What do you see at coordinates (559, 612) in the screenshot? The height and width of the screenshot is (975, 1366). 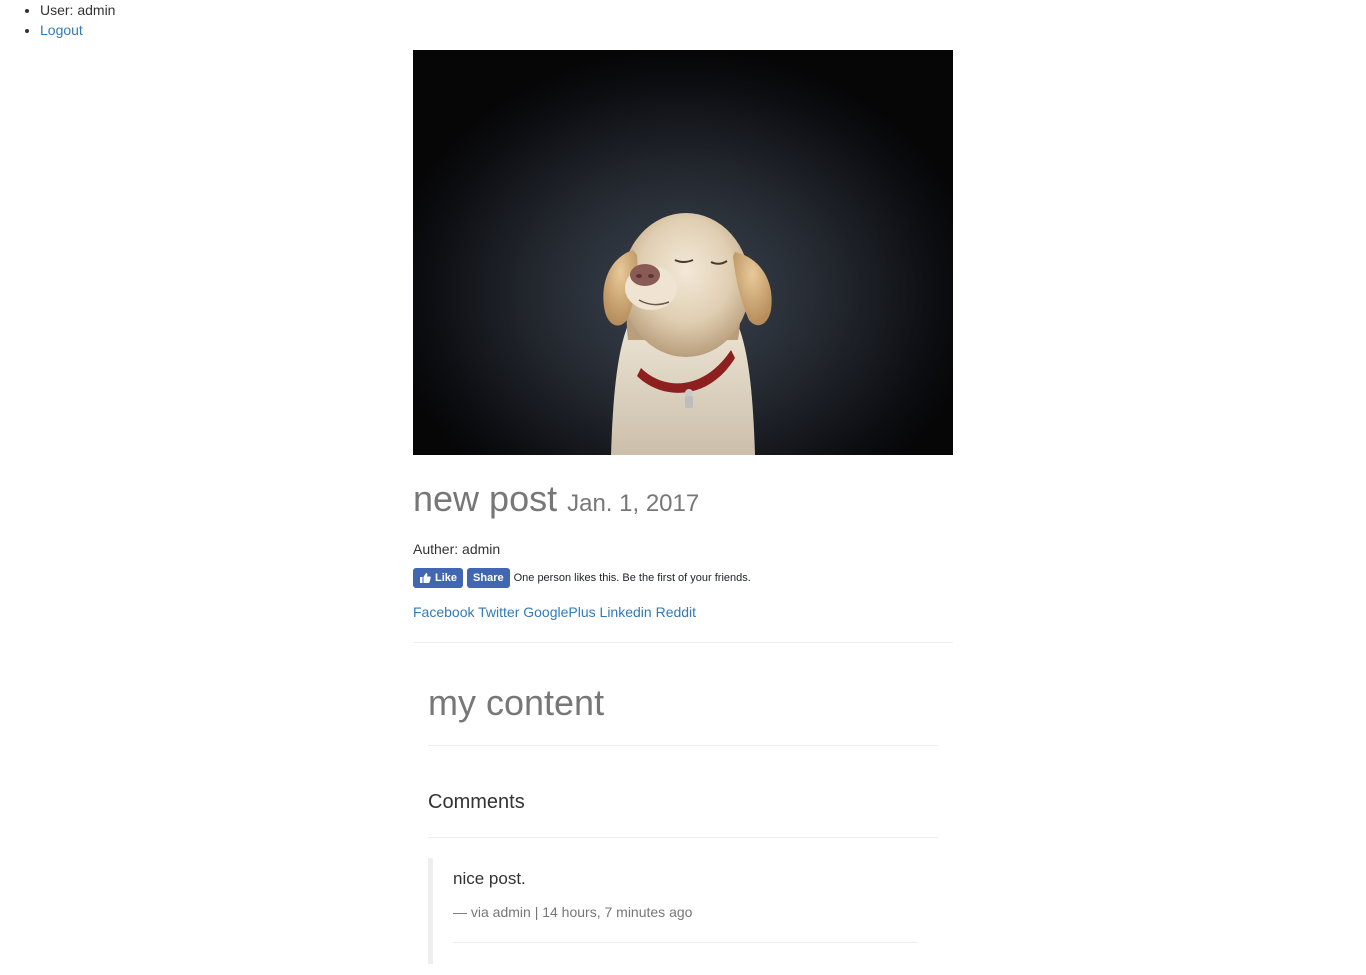 I see `share-link-googleplus: GooglePlus` at bounding box center [559, 612].